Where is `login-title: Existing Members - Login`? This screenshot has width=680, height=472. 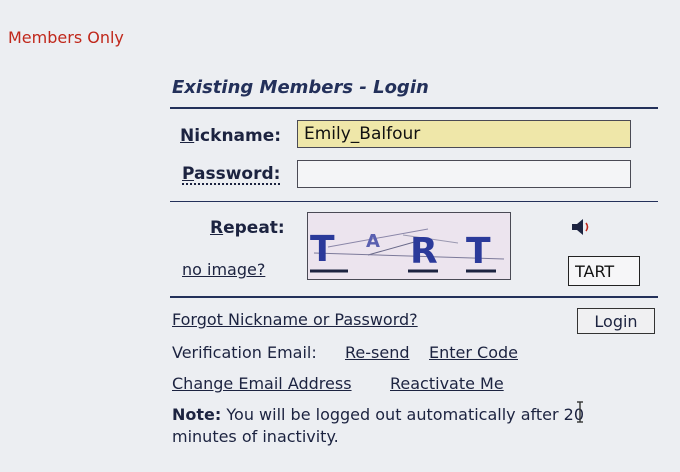
login-title: Existing Members - Login is located at coordinates (300, 87).